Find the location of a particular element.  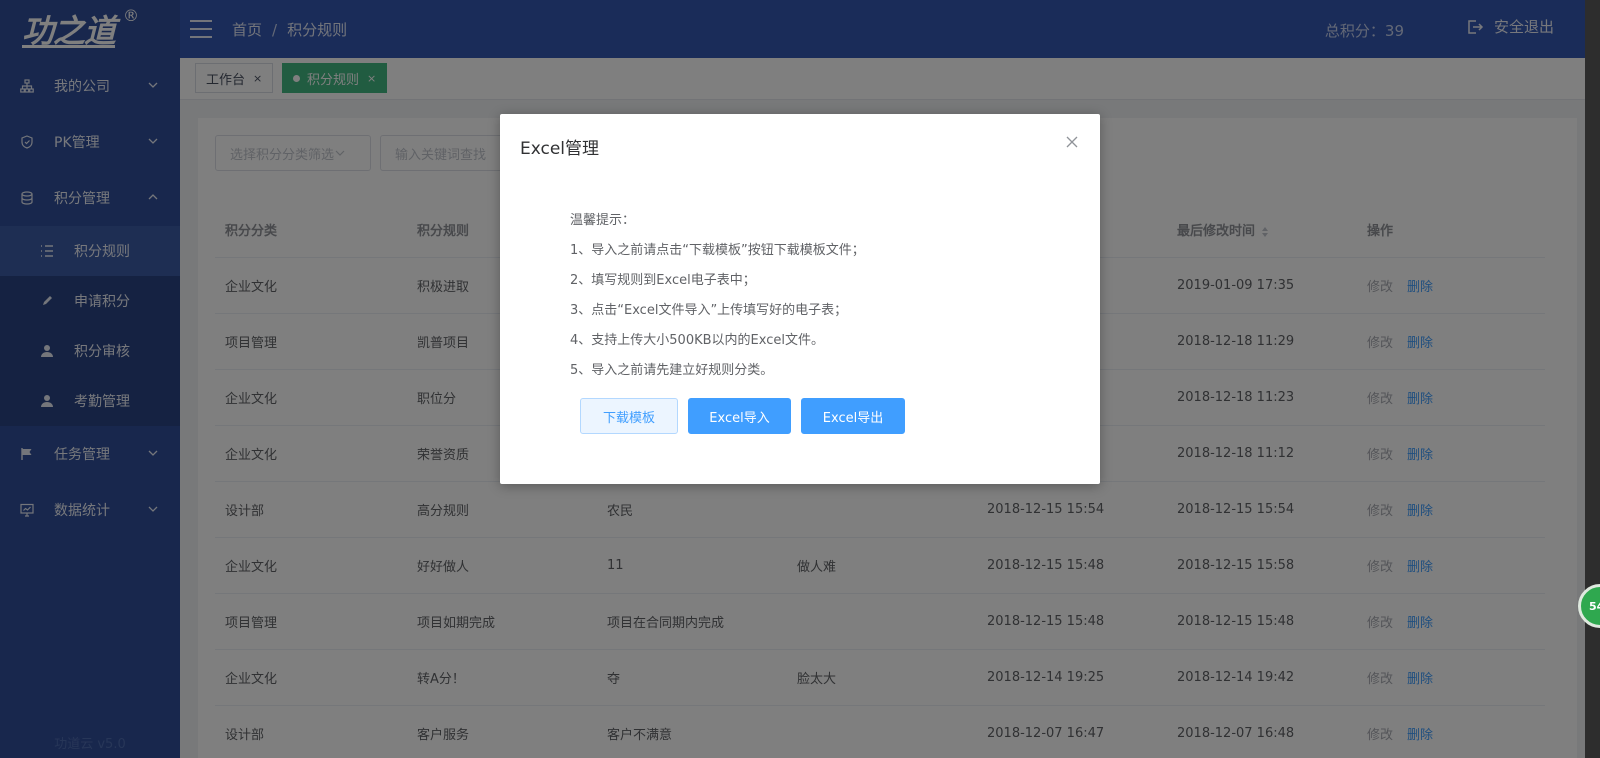

tip-line: 3、点击“Excel文件导入”上传填写好的电子表； is located at coordinates (709, 310).